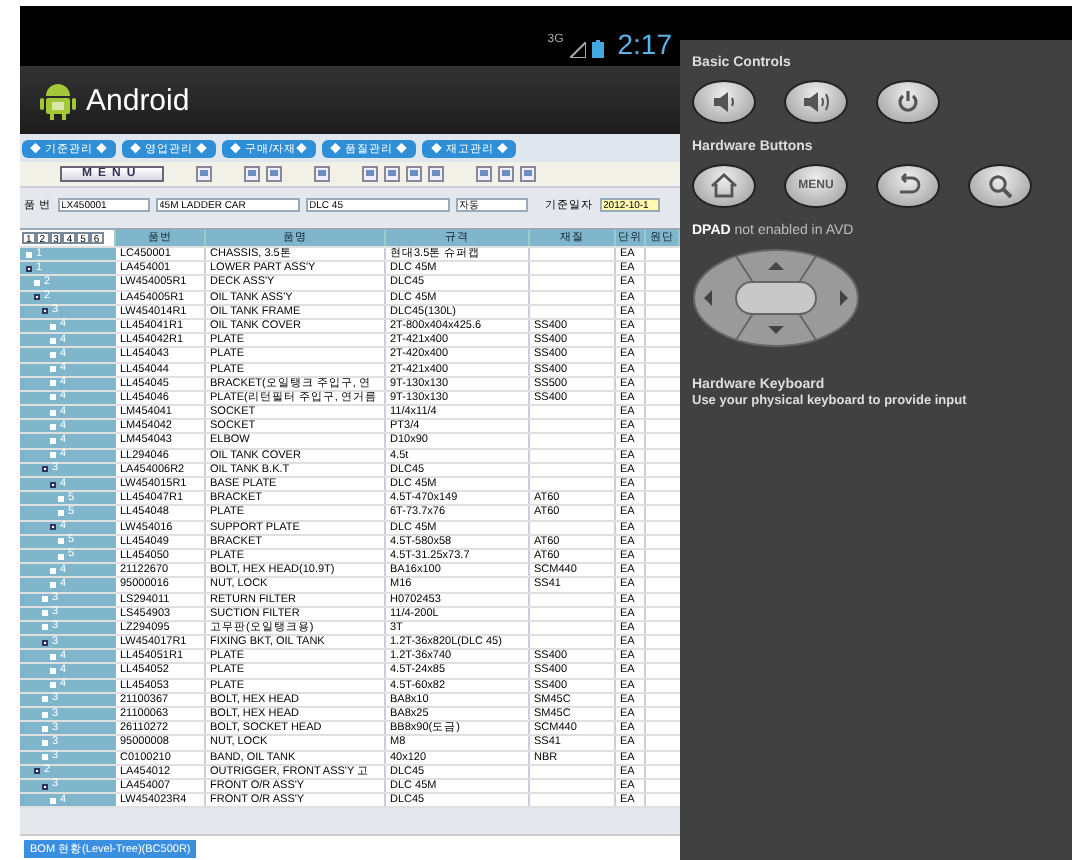 The width and height of the screenshot is (1072, 860). I want to click on signal-icon, so click(577, 50).